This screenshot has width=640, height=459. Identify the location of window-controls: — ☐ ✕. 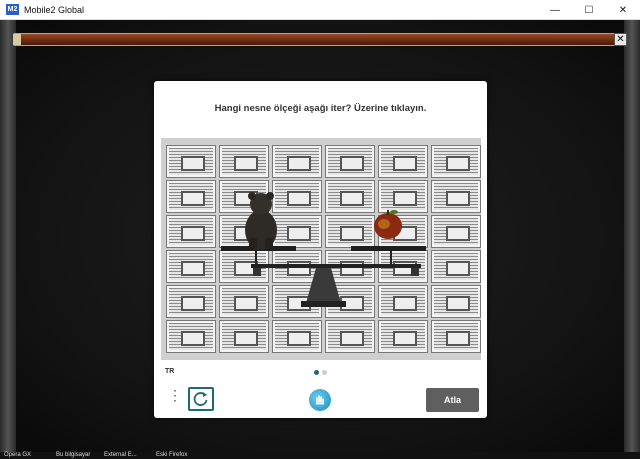
(589, 10).